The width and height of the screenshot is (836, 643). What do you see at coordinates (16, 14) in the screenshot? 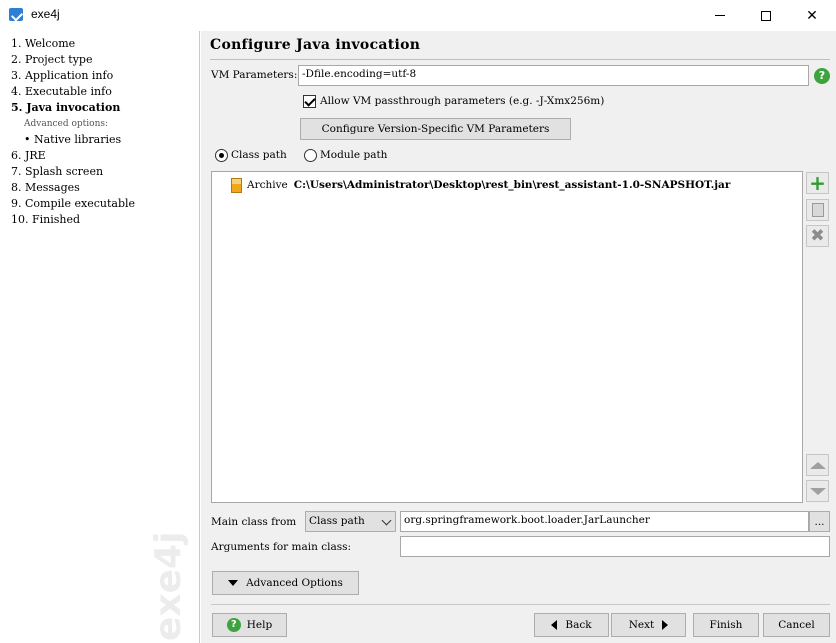
I see `exe4j-app-icon` at bounding box center [16, 14].